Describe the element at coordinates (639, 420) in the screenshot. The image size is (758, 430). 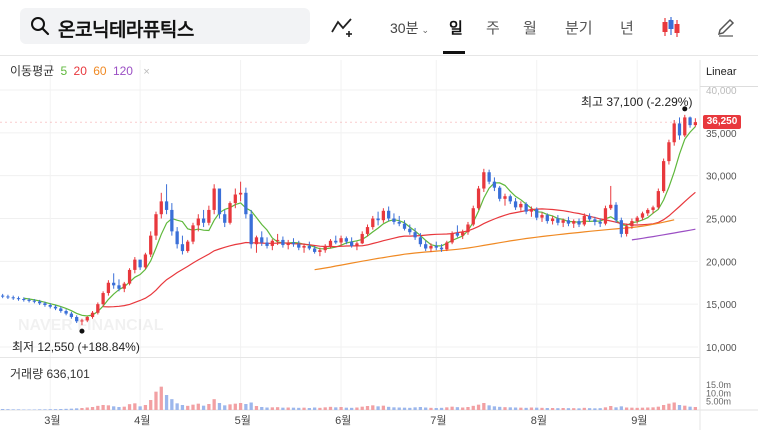
I see `x-tick-label: 9월` at that location.